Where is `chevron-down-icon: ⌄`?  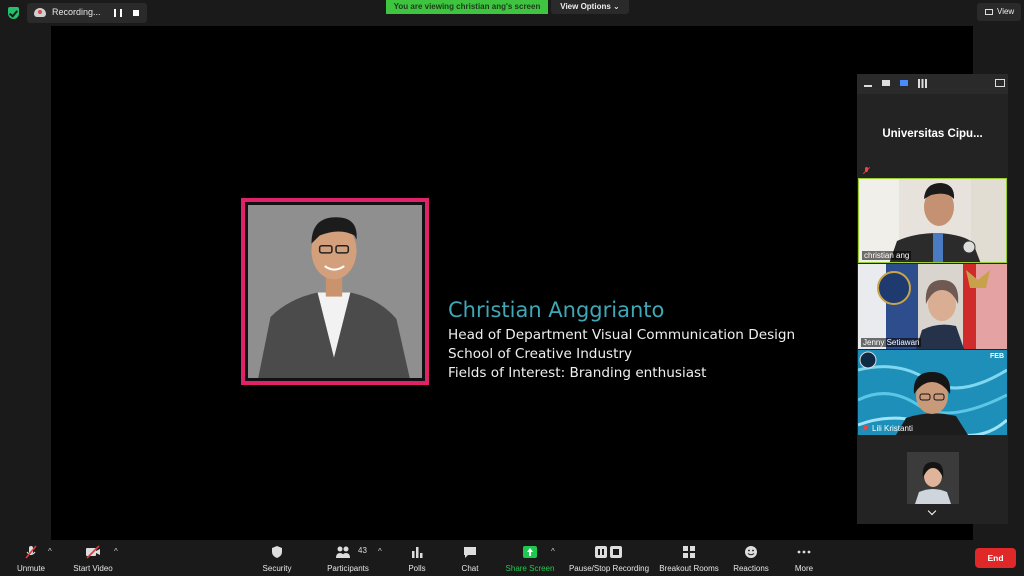 chevron-down-icon: ⌄ is located at coordinates (616, 6).